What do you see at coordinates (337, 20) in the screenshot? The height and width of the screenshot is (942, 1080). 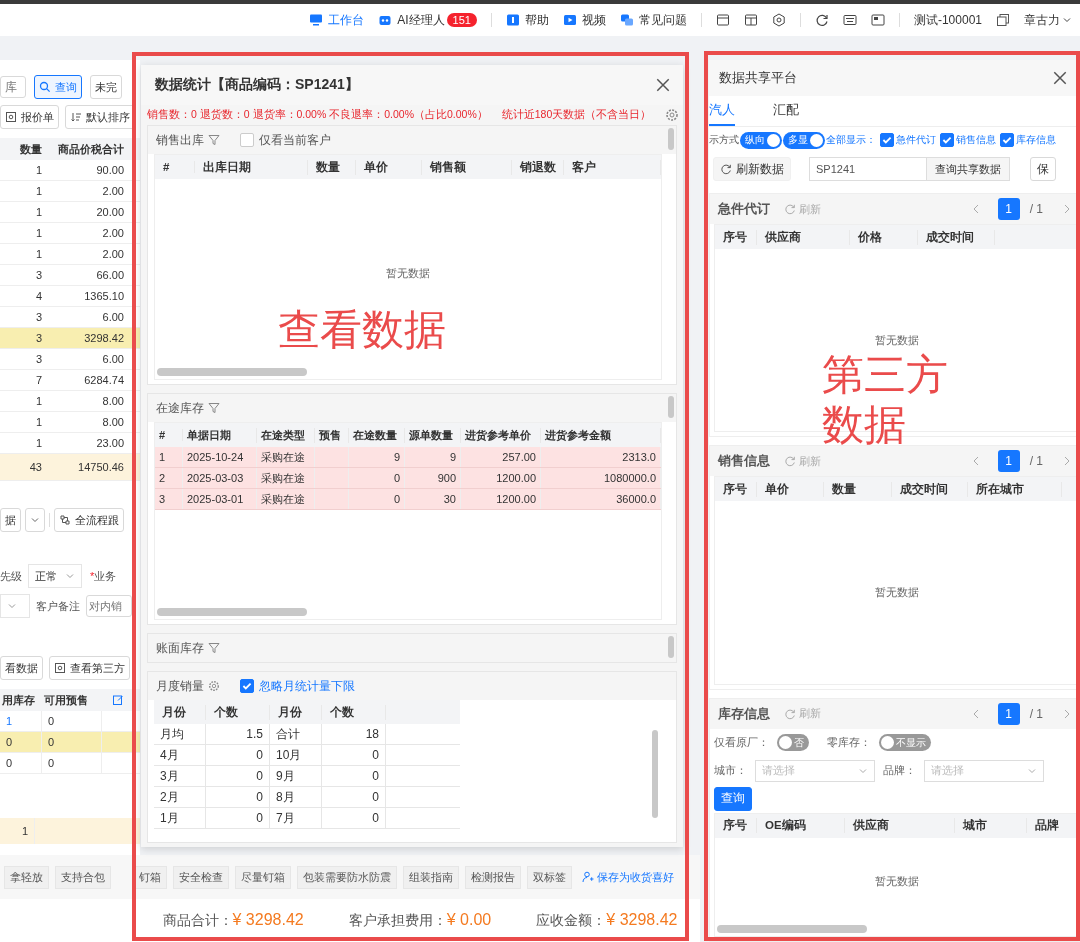 I see `workbench-link: 工作台` at bounding box center [337, 20].